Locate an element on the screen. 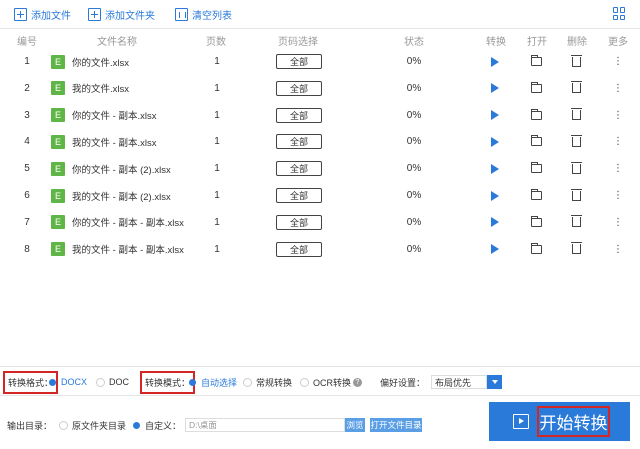 Image resolution: width=640 pixels, height=449 pixels. mode-group: 转换模式： is located at coordinates (168, 382).